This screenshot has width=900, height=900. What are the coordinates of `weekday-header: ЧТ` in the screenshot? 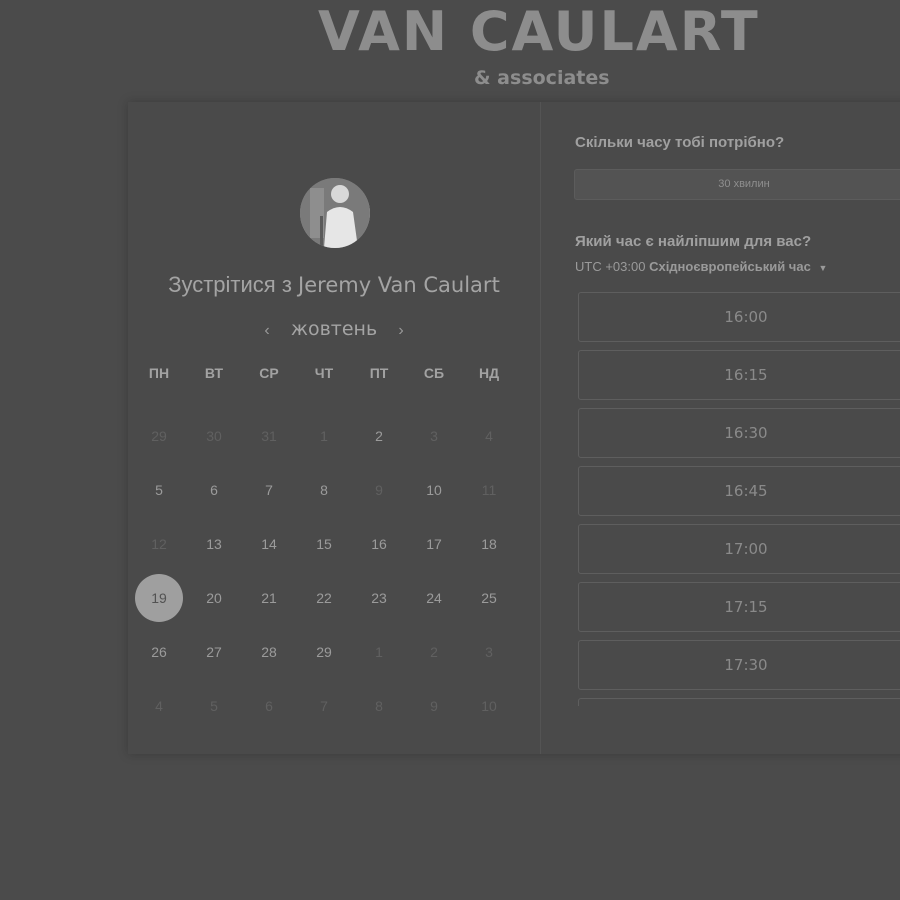 It's located at (324, 373).